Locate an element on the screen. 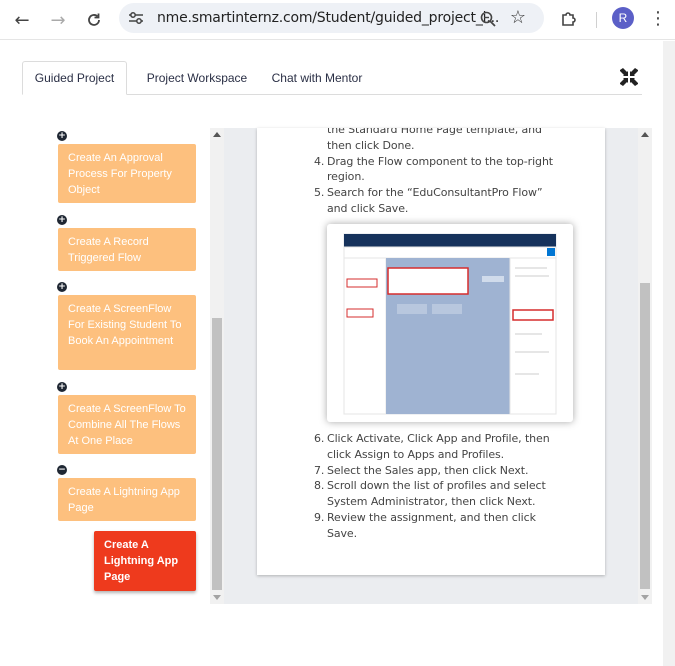 This screenshot has height=666, width=675. instruction-line: Save. is located at coordinates (342, 533).